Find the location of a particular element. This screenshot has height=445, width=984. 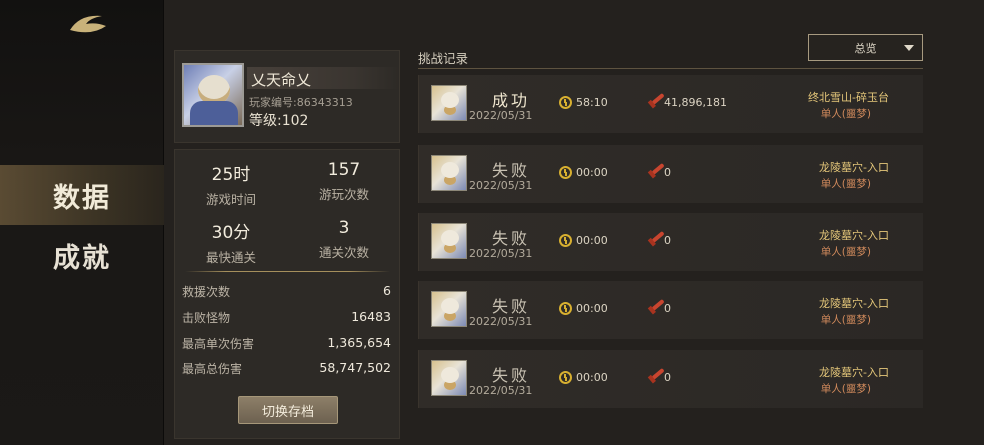

record-result: 成功 is located at coordinates (510, 100).